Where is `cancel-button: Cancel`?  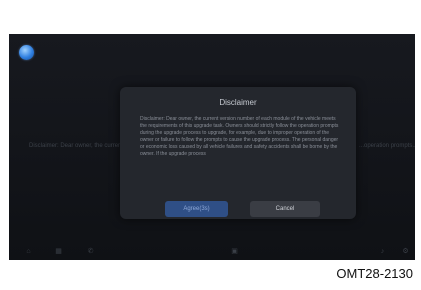 cancel-button: Cancel is located at coordinates (285, 209).